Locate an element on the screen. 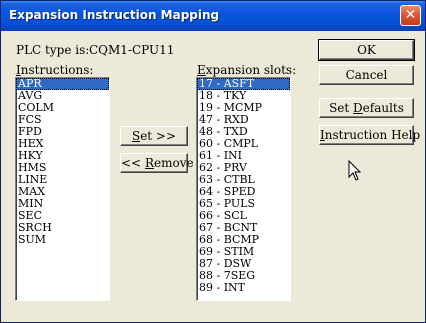  title-bar: Expansion Instruction Mapping ✕ is located at coordinates (213, 16).